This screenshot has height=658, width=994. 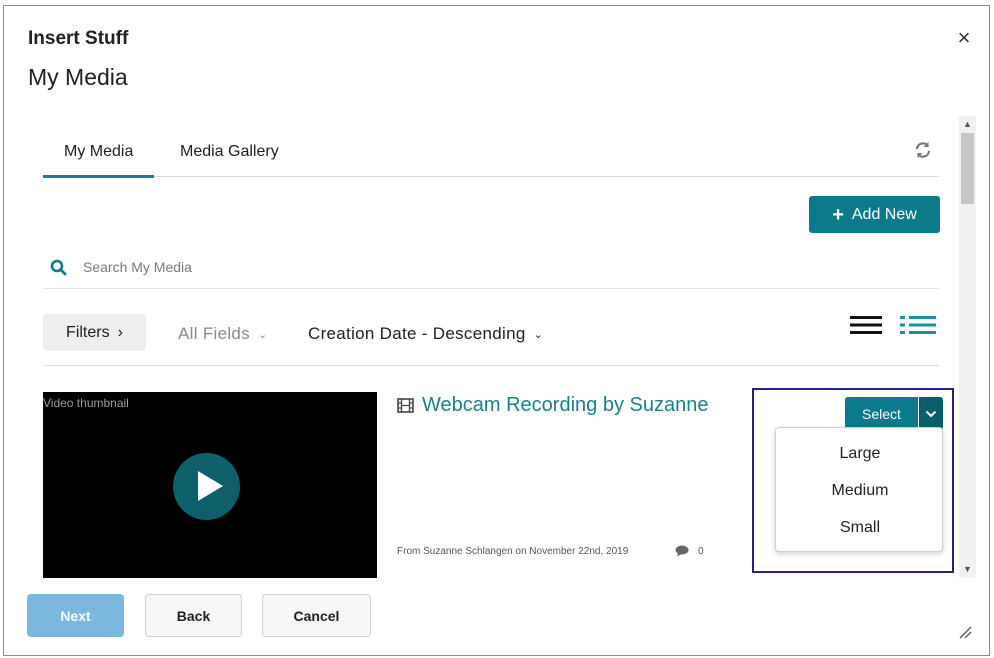 What do you see at coordinates (881, 413) in the screenshot?
I see `select-button: Select` at bounding box center [881, 413].